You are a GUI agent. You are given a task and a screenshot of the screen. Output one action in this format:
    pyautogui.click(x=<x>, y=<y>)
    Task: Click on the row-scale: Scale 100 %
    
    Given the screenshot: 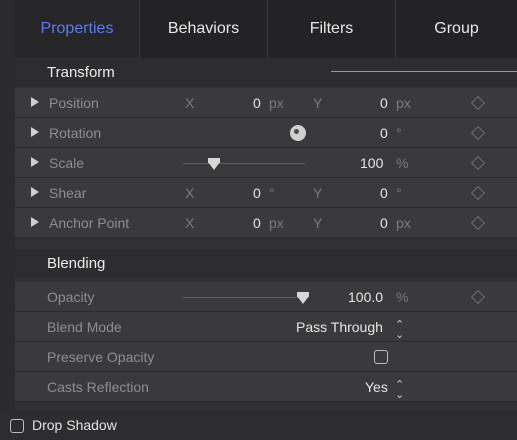 What is the action you would take?
    pyautogui.click(x=266, y=163)
    